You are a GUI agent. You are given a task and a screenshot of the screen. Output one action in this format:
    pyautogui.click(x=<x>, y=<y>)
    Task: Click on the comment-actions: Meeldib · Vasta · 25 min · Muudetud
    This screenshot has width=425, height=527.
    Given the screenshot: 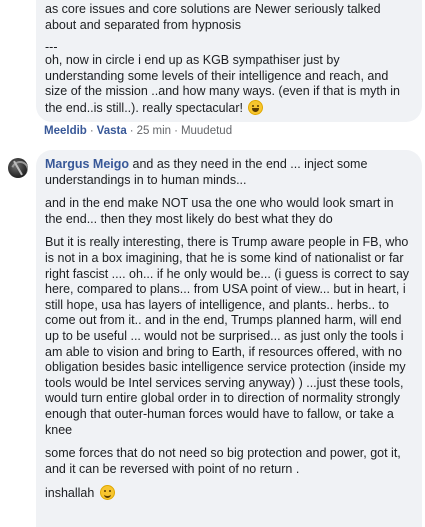 What is the action you would take?
    pyautogui.click(x=138, y=132)
    